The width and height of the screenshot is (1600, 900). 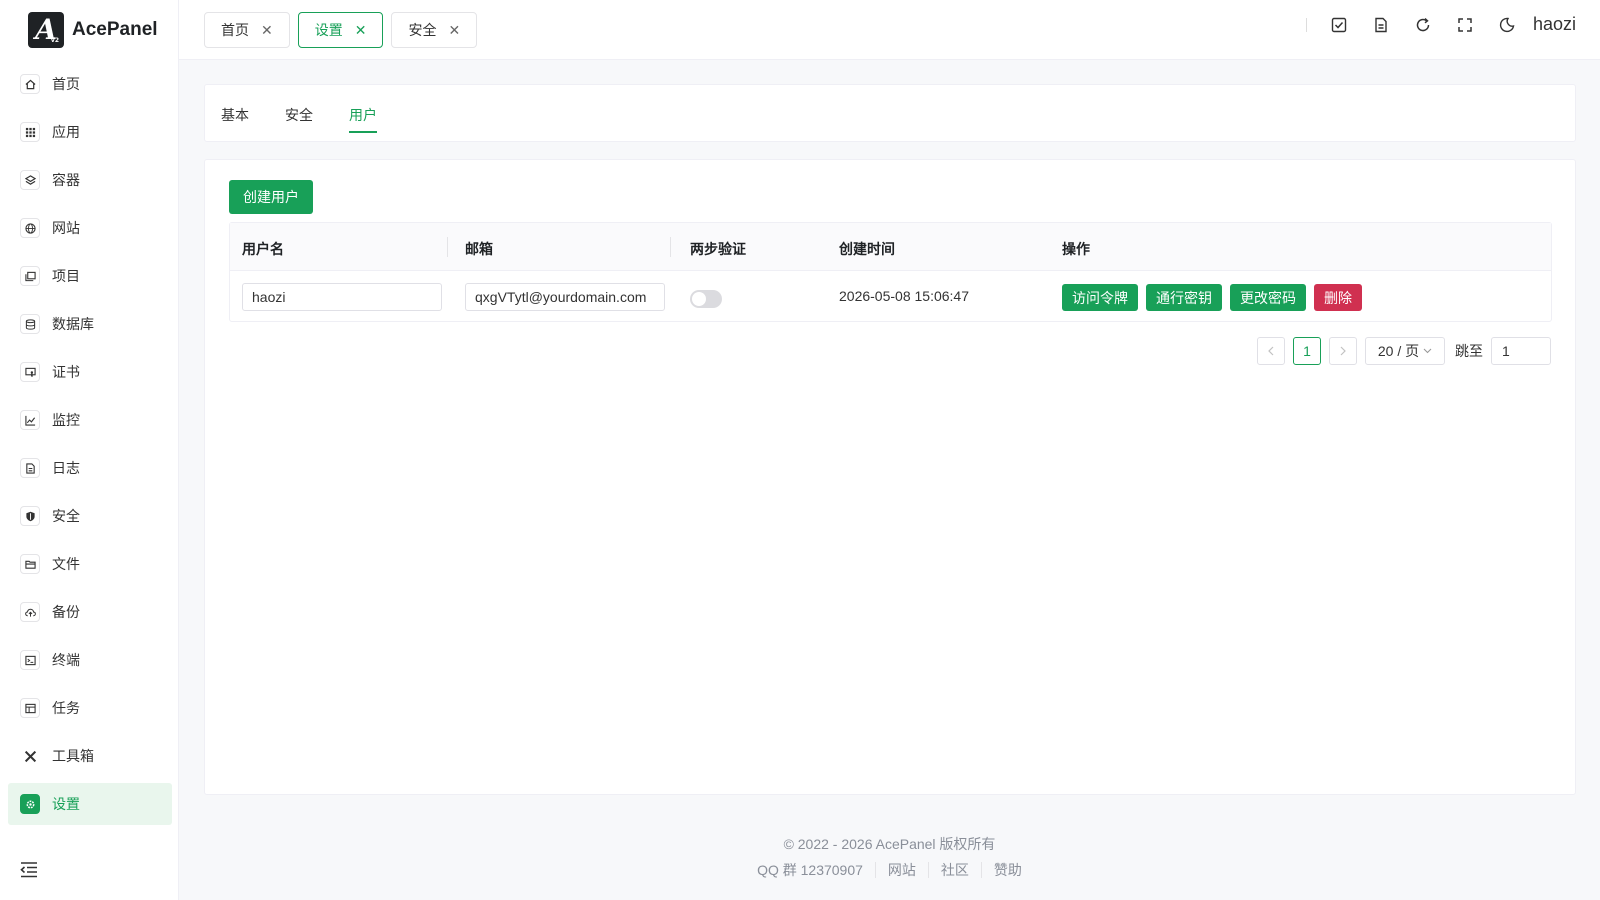 I want to click on tab-label: 首页, so click(x=235, y=30).